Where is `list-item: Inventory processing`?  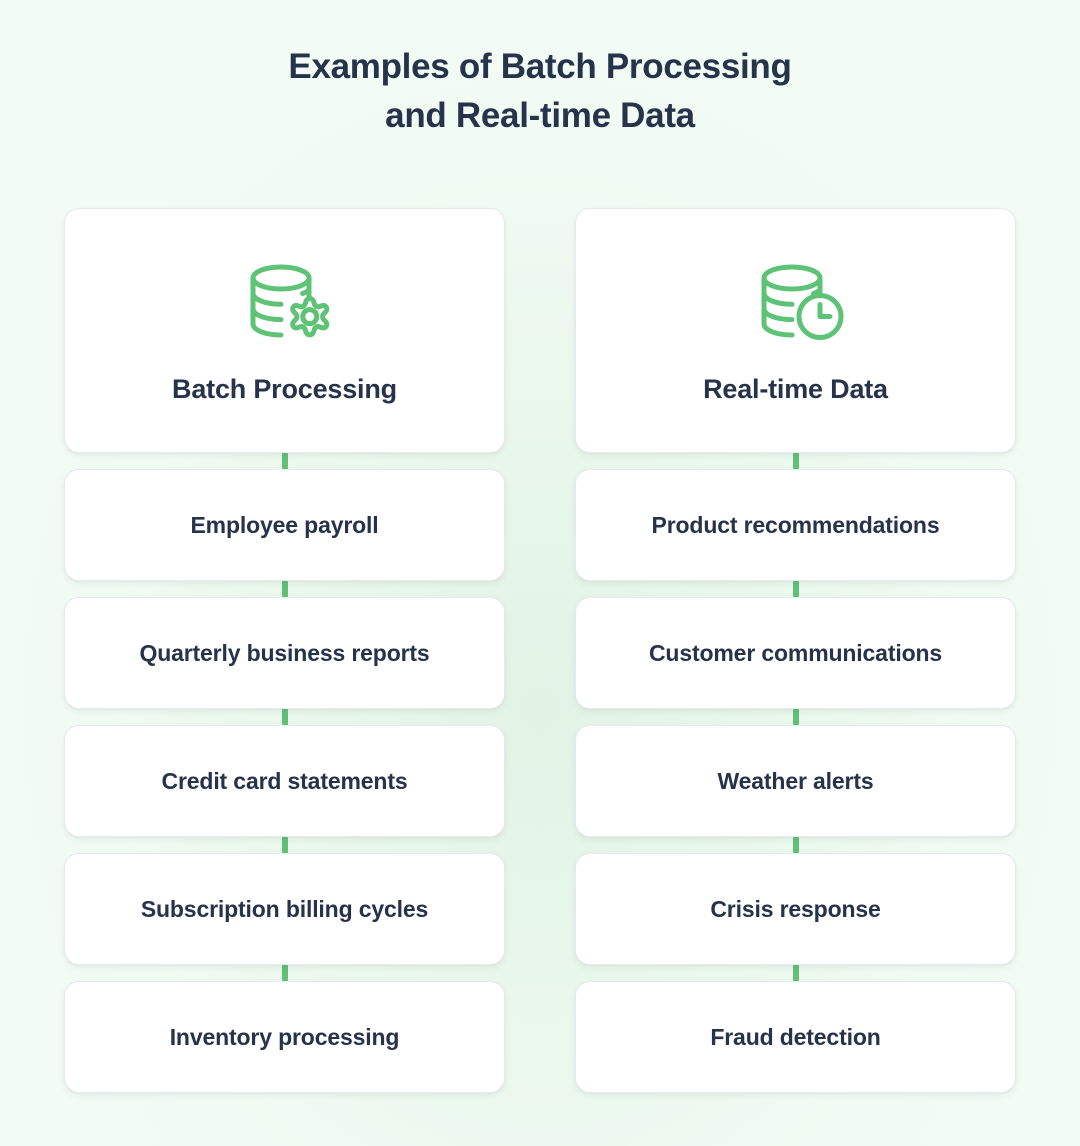
list-item: Inventory processing is located at coordinates (284, 1037).